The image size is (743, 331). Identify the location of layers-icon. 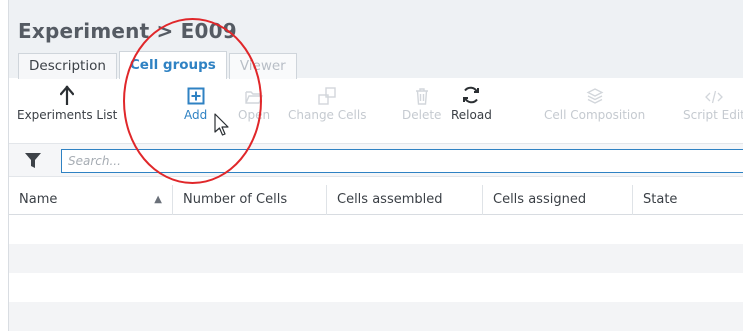
(595, 92).